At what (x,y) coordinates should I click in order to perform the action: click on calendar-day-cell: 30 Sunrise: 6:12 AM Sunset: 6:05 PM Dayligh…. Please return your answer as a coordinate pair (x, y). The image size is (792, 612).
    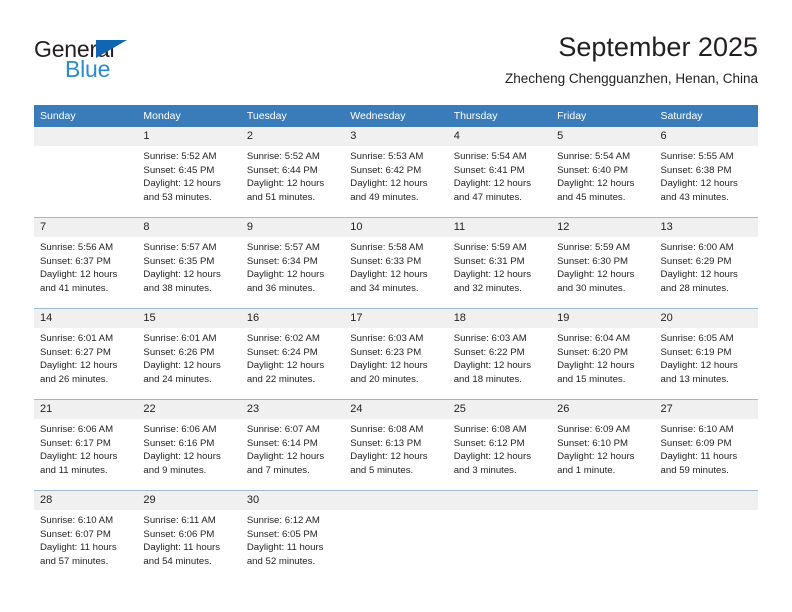
    Looking at the image, I should click on (292, 535).